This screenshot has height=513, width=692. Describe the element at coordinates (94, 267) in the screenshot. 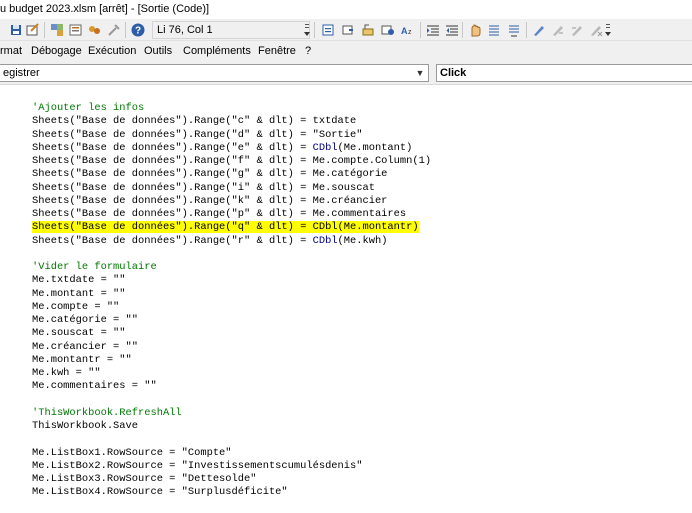

I see `code-line: 'Vider le formulaire` at that location.